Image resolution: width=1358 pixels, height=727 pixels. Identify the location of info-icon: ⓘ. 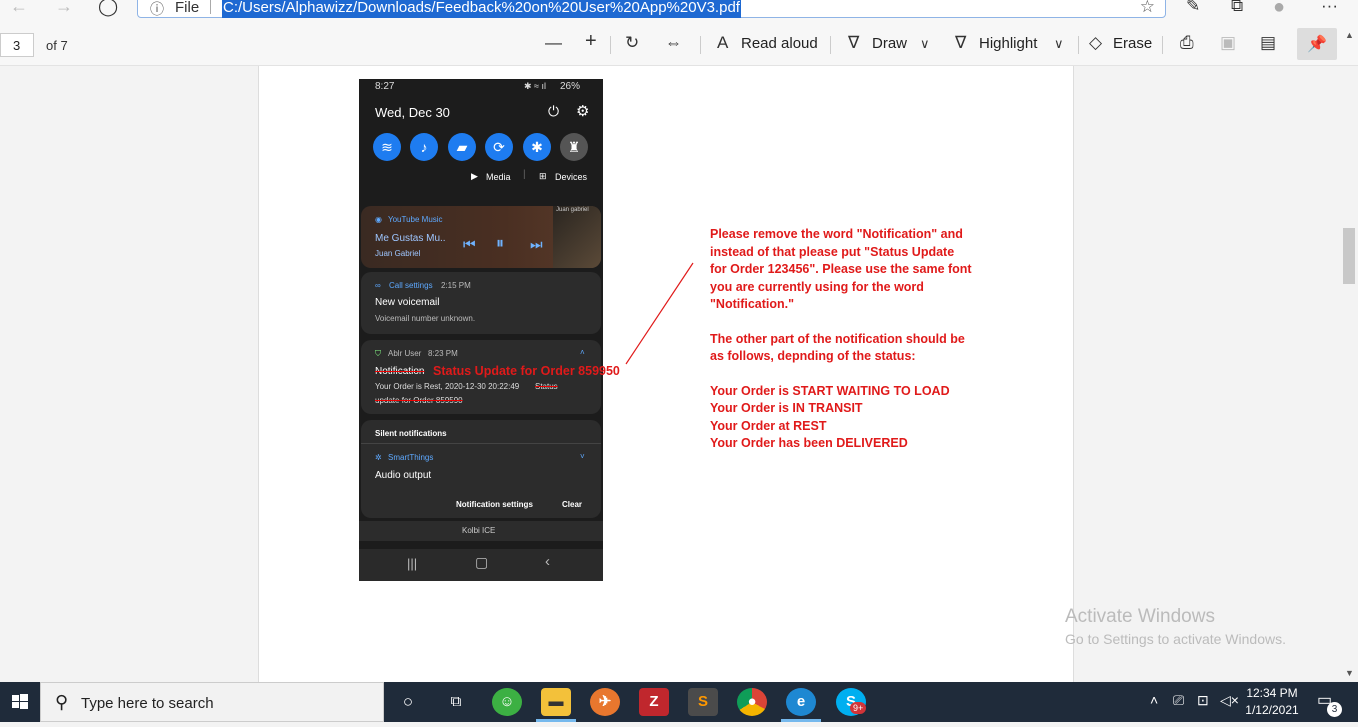
(157, 9).